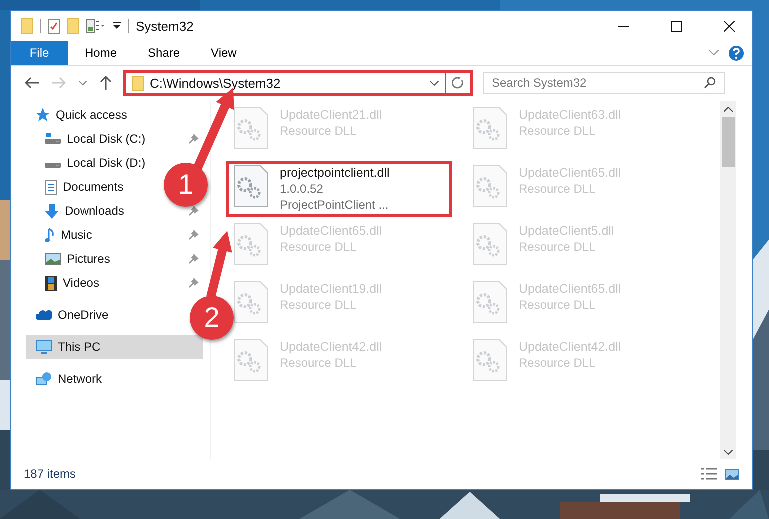 This screenshot has width=769, height=519. What do you see at coordinates (88, 139) in the screenshot?
I see `navigation-item: Local Disk (C:)` at bounding box center [88, 139].